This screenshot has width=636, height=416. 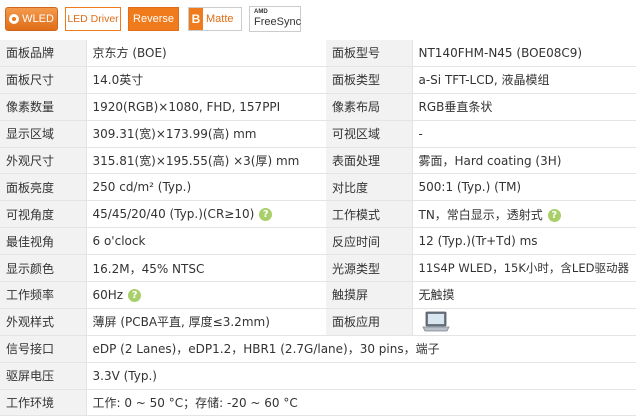 I want to click on spec-label: 像素布局, so click(x=369, y=107).